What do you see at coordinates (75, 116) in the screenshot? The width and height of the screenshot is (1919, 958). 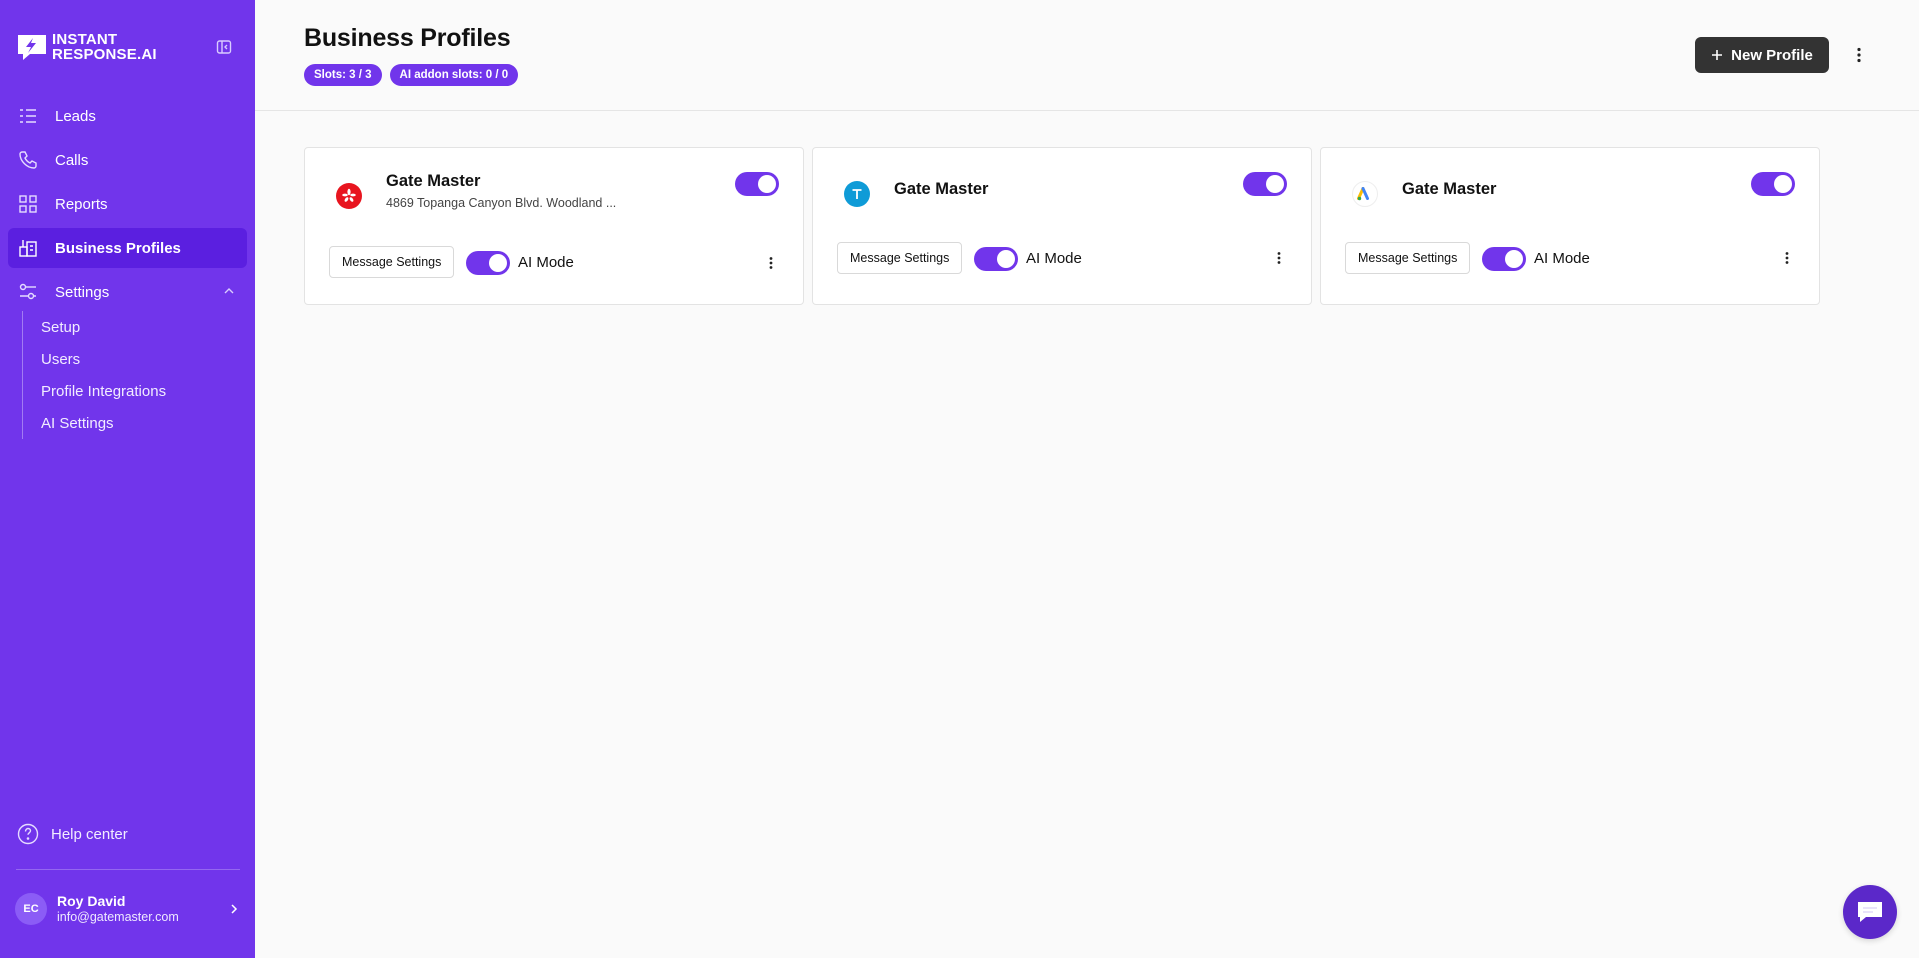 I see `sidebar-item-label: Leads` at bounding box center [75, 116].